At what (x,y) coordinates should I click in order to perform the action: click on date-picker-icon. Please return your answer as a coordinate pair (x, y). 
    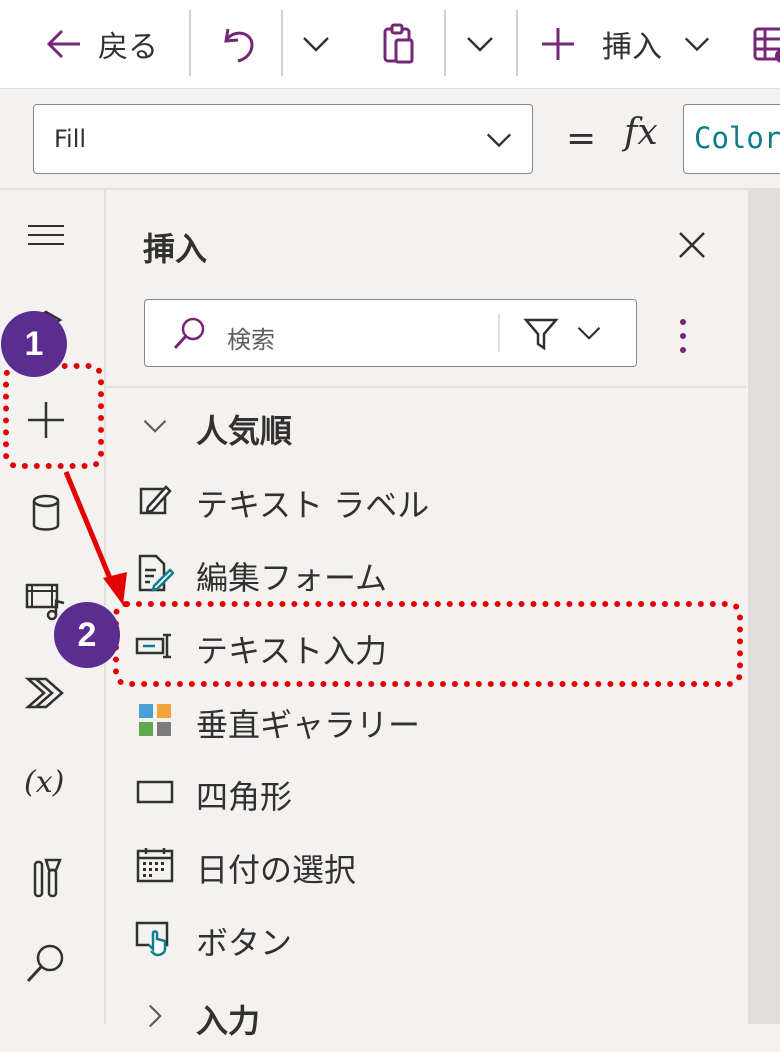
    Looking at the image, I should click on (155, 865).